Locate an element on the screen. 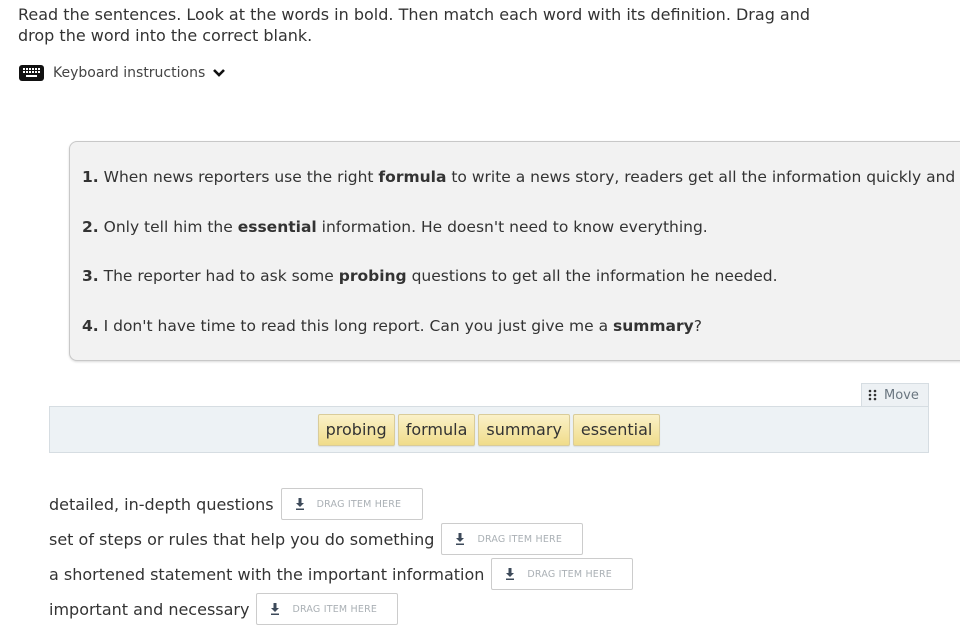  word-tile-probing: probing is located at coordinates (356, 429).